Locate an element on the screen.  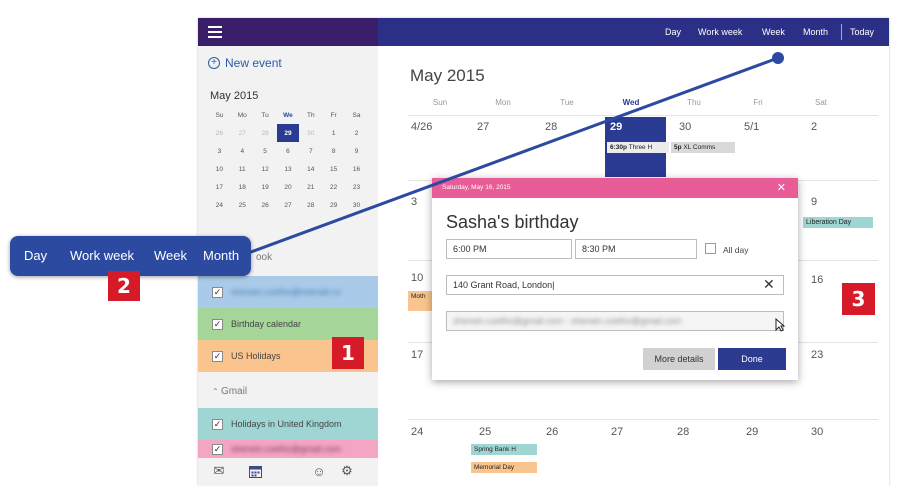
event-title-input: Sasha's birthday is located at coordinates (512, 222).